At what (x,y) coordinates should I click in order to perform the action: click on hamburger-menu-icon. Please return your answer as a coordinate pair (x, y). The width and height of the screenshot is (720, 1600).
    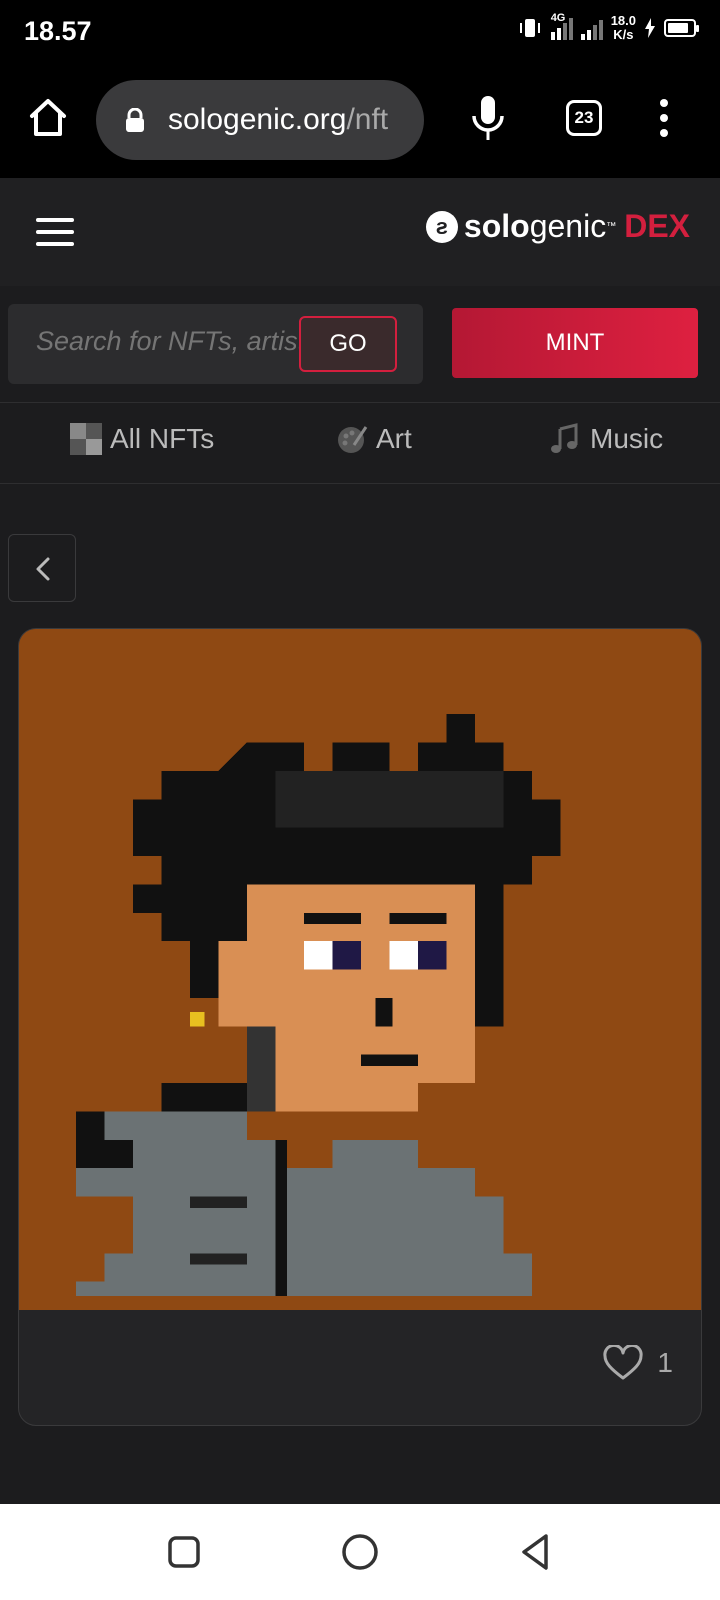
    Looking at the image, I should click on (55, 232).